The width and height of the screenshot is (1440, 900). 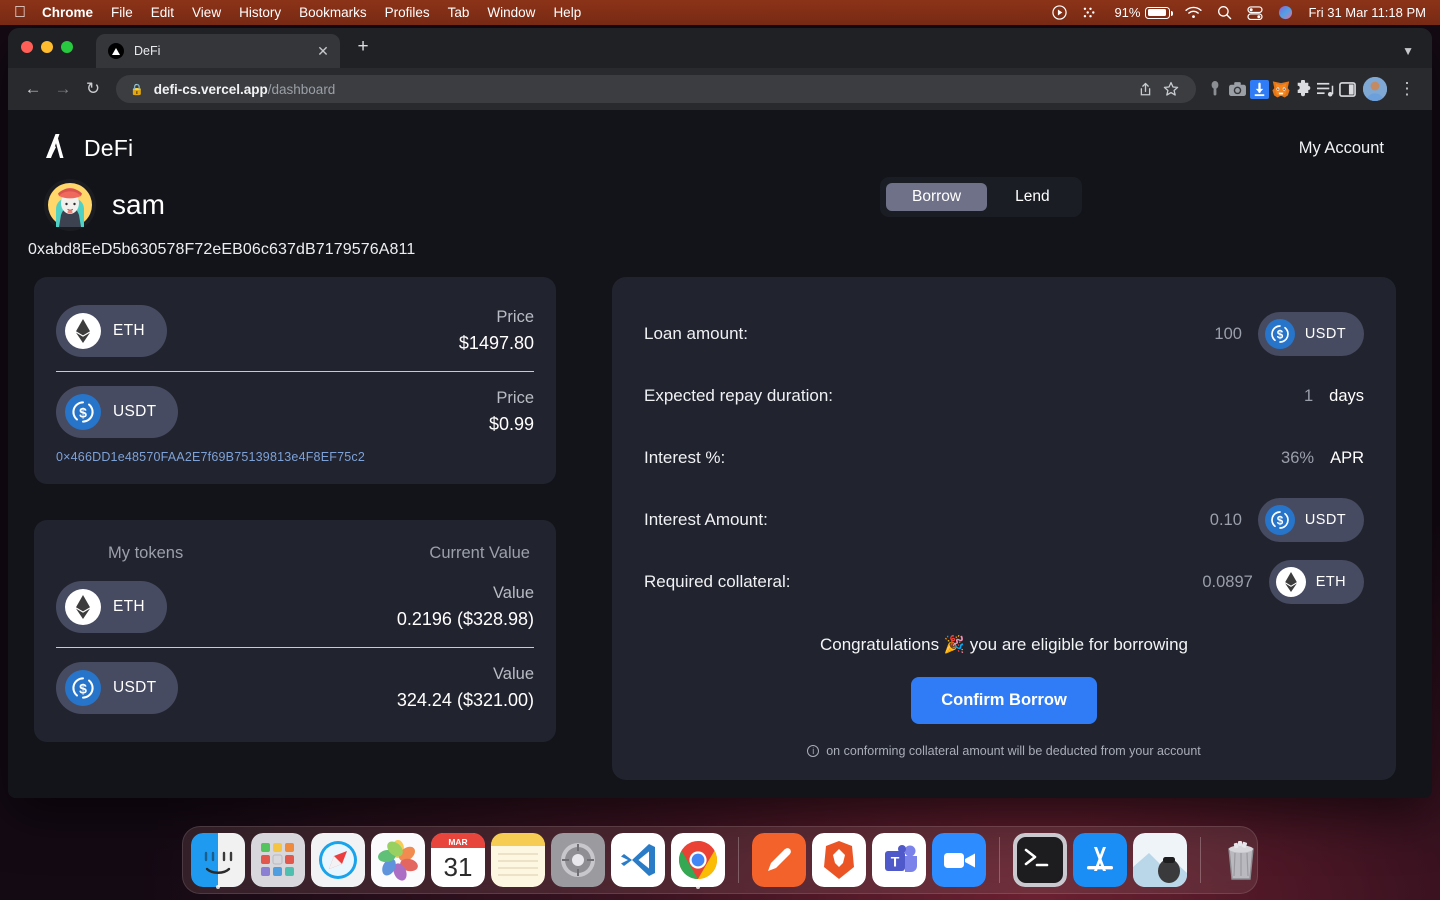 I want to click on zoom-icon, so click(x=959, y=860).